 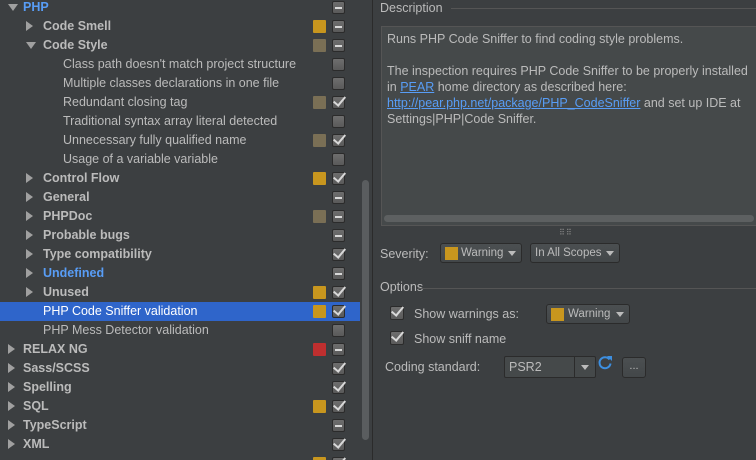 I want to click on tree-row: XML, so click(x=180, y=444).